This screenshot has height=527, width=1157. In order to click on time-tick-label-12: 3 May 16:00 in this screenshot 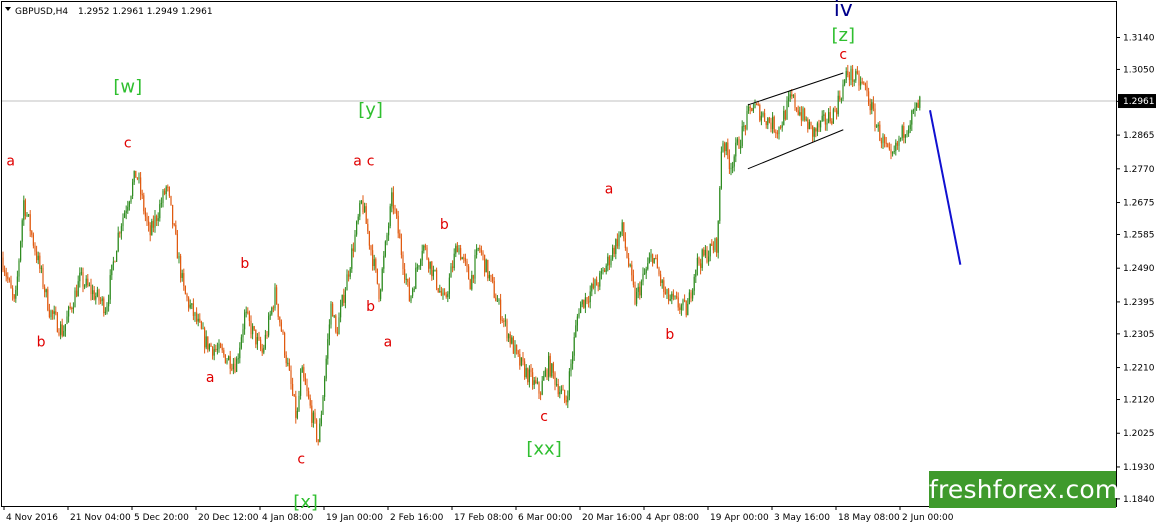, I will do `click(802, 518)`.